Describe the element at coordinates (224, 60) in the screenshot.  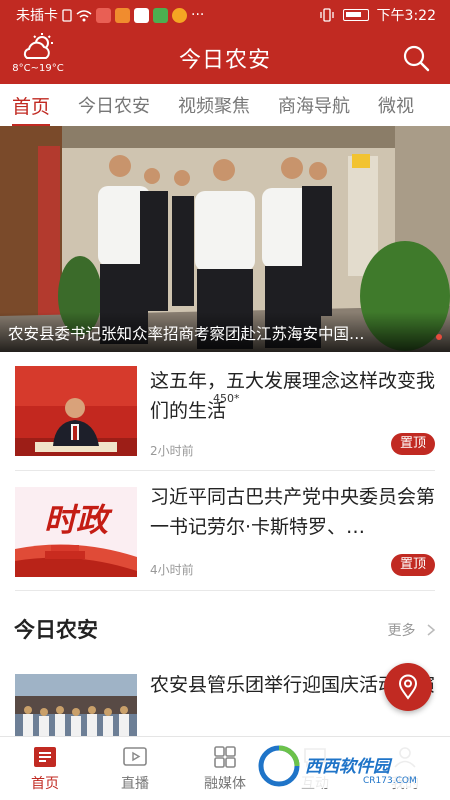
I see `app-title: 今日农安` at that location.